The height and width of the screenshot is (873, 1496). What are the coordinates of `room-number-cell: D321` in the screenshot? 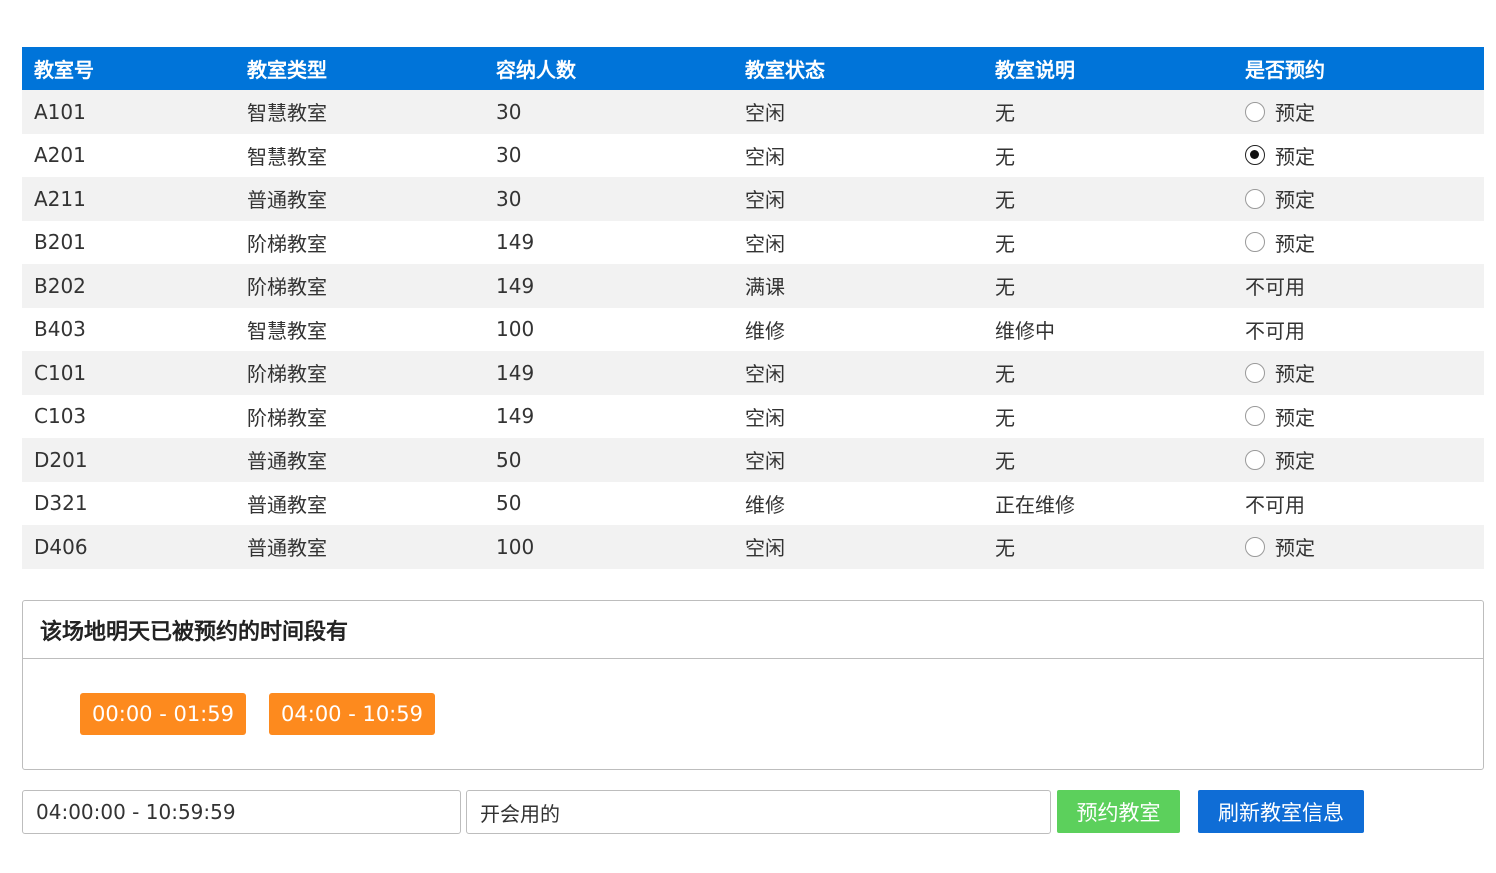 It's located at (128, 503).